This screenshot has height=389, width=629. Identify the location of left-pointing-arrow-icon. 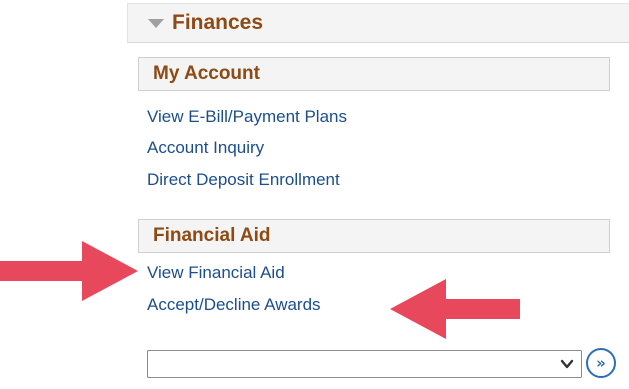
(455, 309).